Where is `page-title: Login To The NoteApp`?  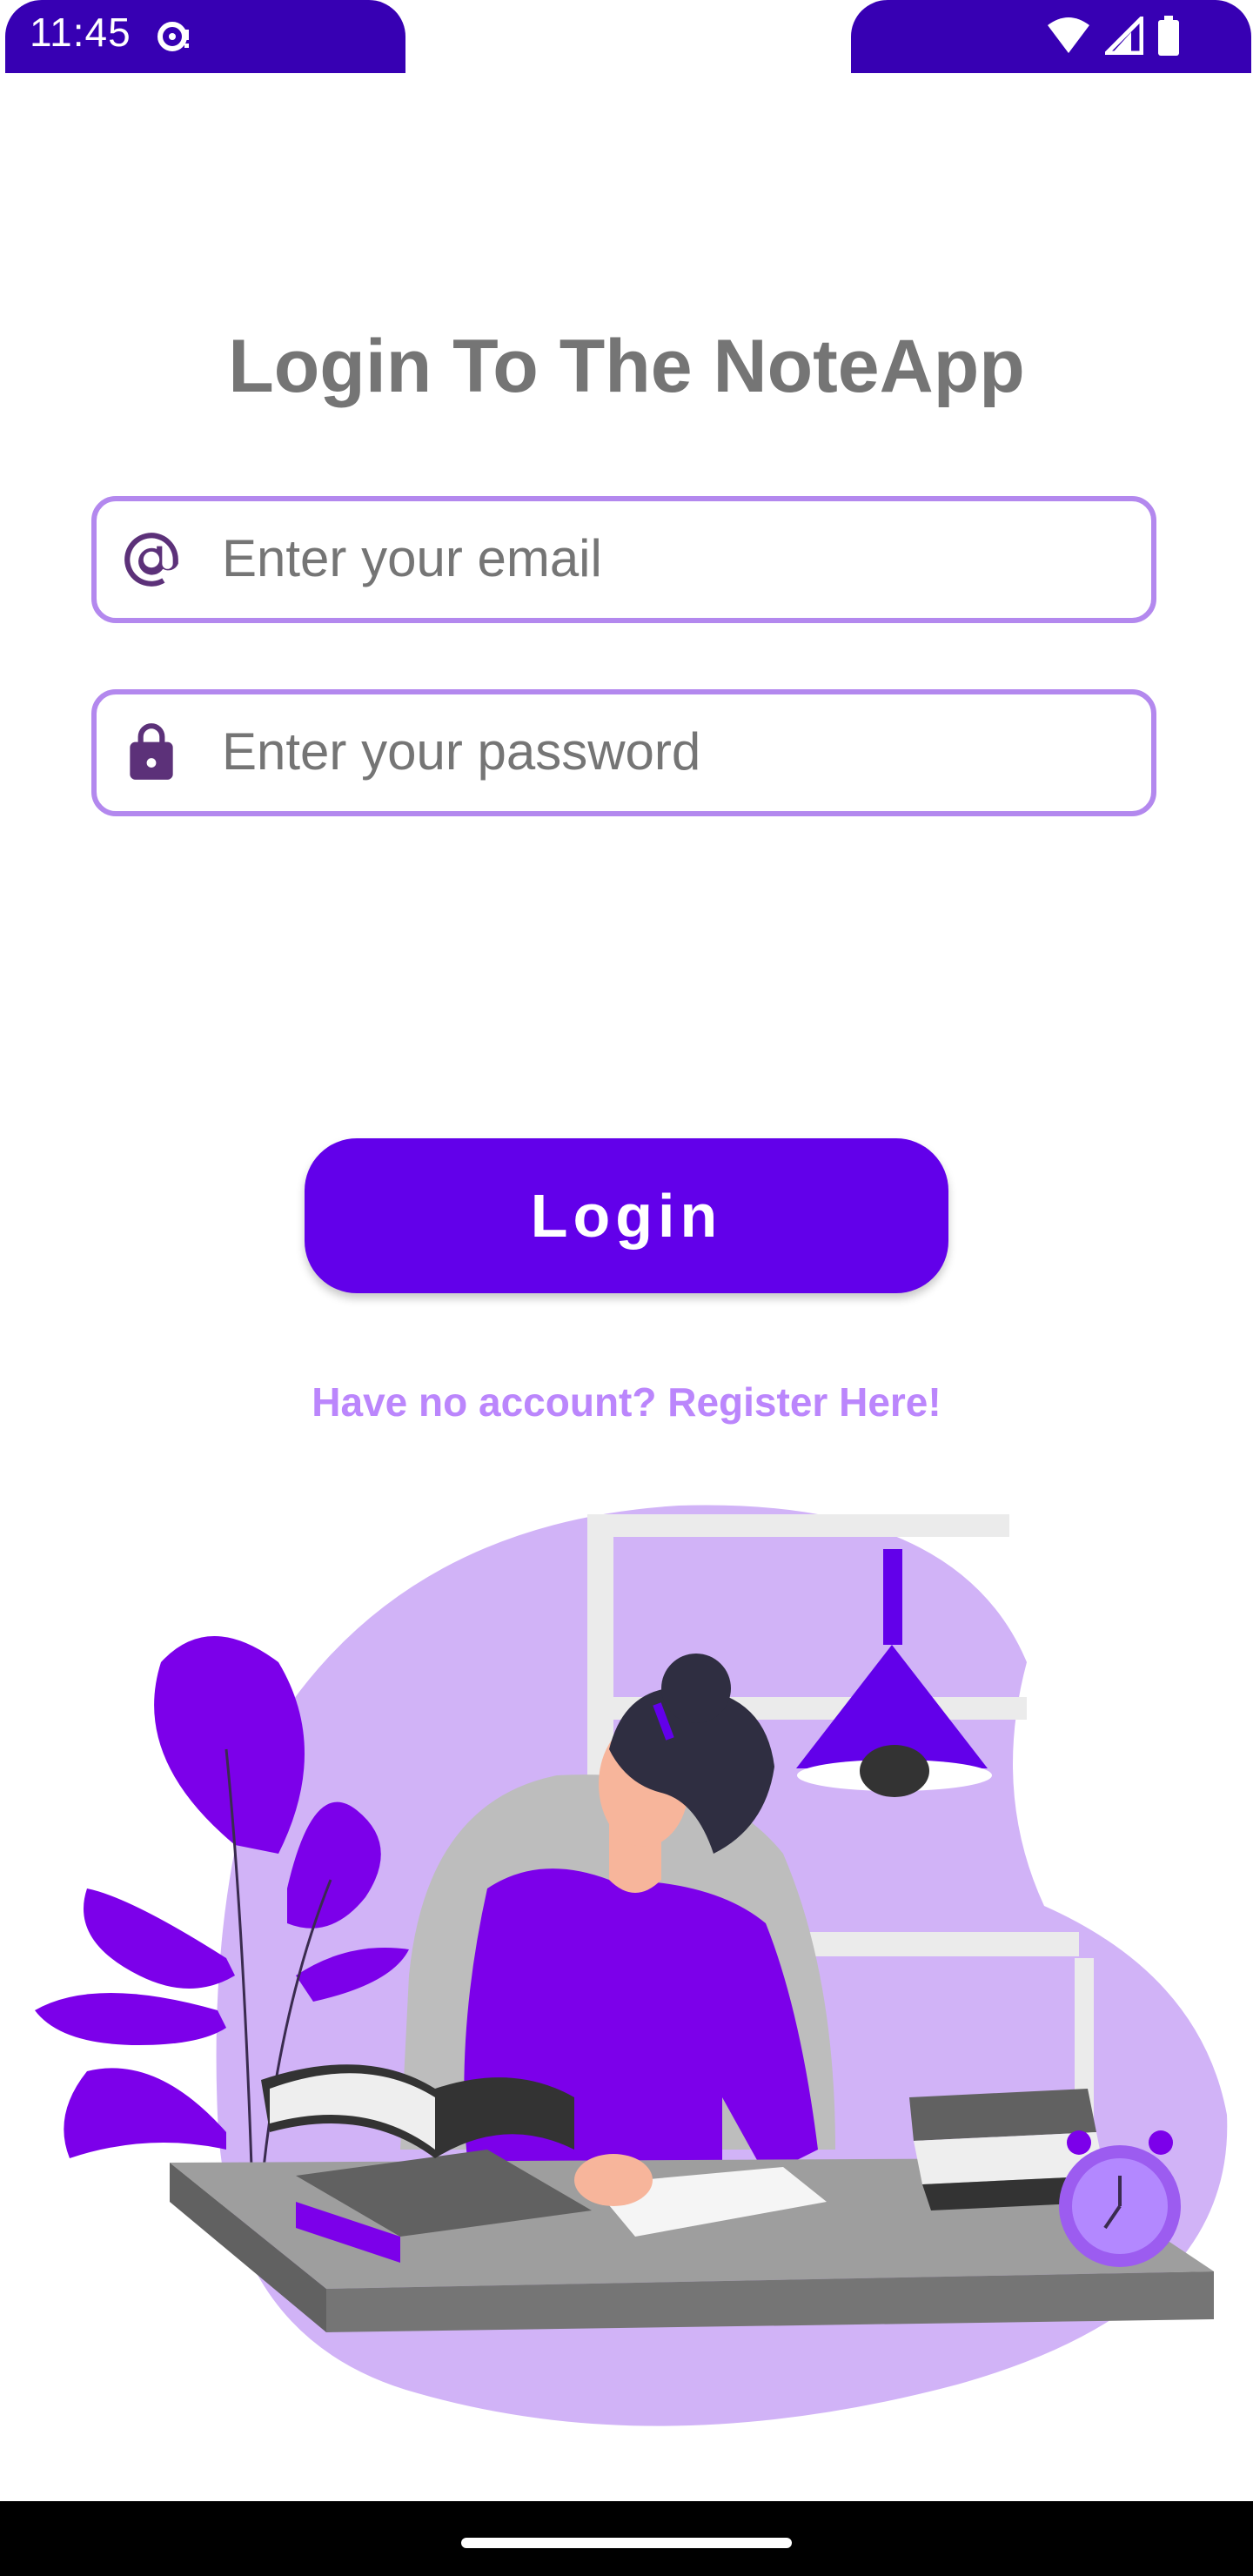
page-title: Login To The NoteApp is located at coordinates (626, 366).